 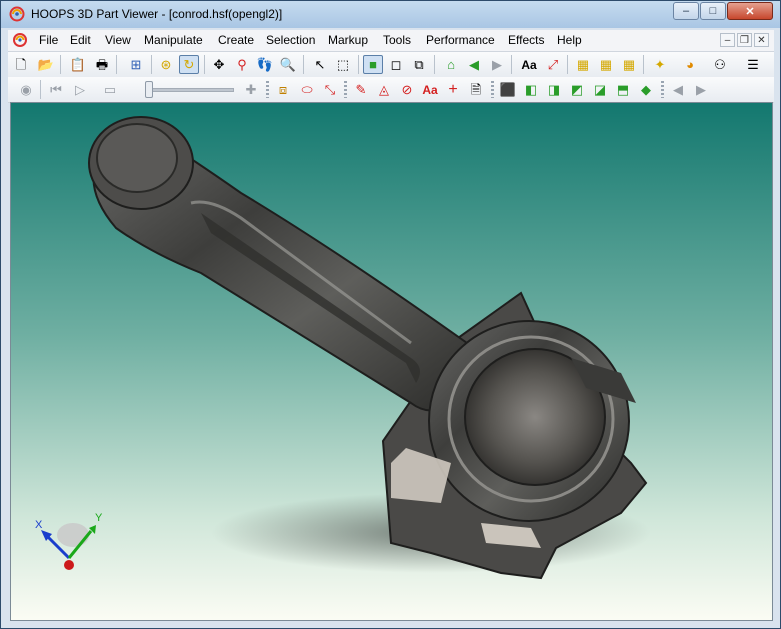 I want to click on record-icon: ◉, so click(x=26, y=89).